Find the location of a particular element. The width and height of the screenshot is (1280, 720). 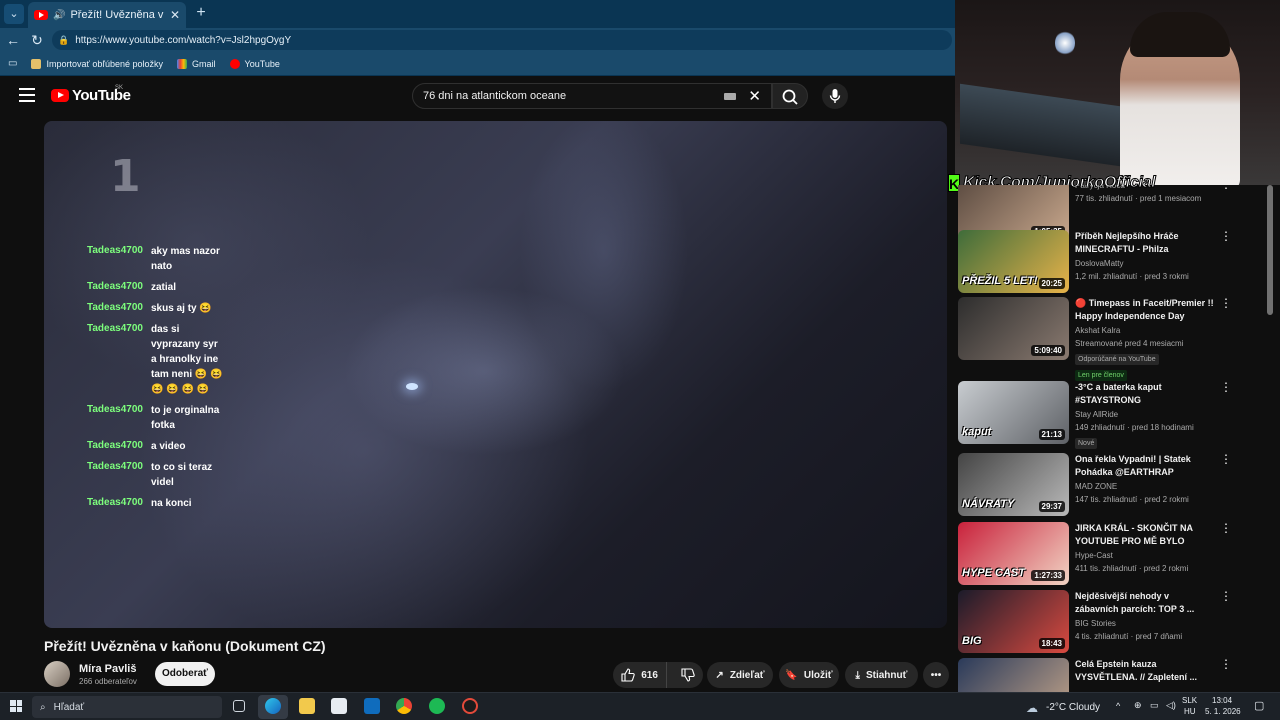

voice-search-button is located at coordinates (835, 96).